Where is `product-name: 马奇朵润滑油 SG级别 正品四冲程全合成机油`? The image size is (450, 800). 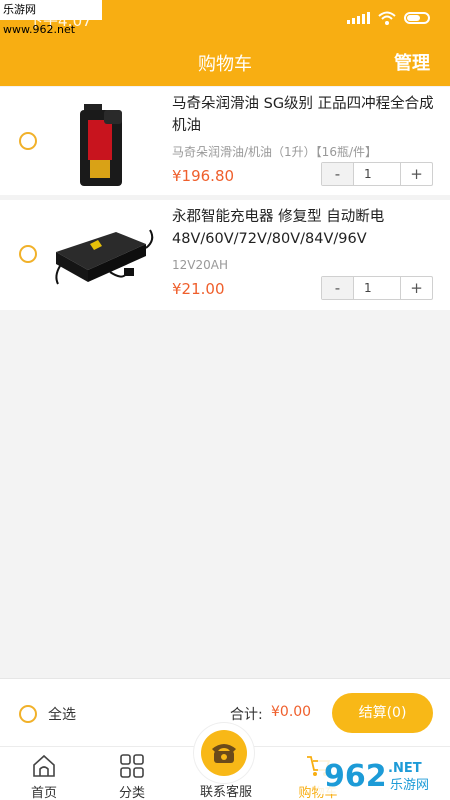
product-name: 马奇朵润滑油 SG级别 正品四冲程全合成机油 is located at coordinates (304, 115).